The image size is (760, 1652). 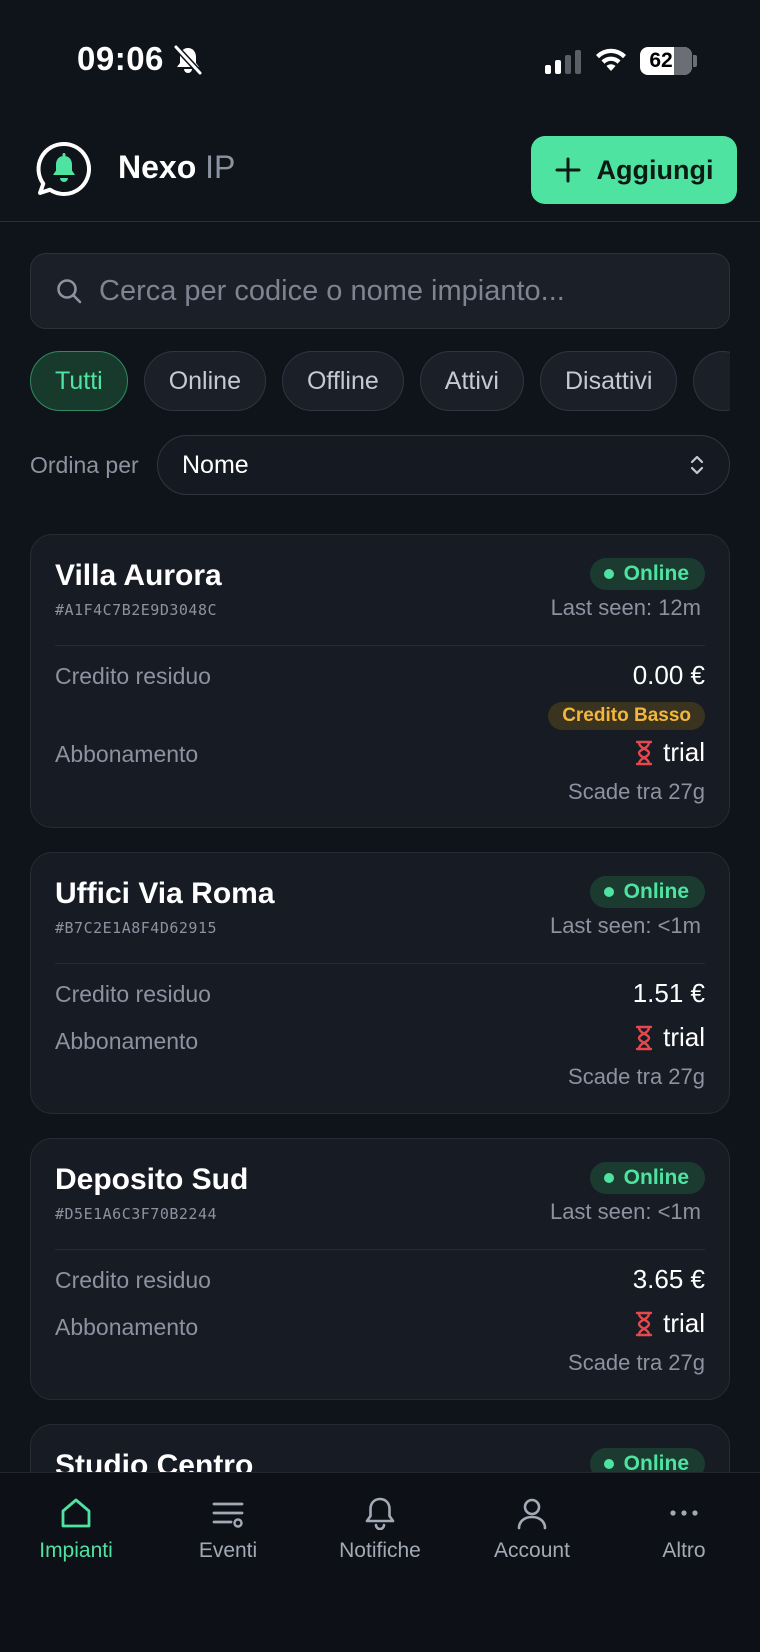 What do you see at coordinates (76, 1513) in the screenshot?
I see `home-icon` at bounding box center [76, 1513].